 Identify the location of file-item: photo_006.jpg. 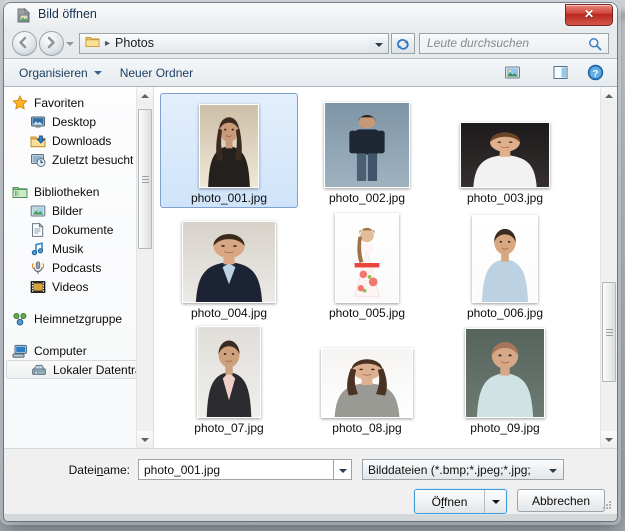
(505, 265).